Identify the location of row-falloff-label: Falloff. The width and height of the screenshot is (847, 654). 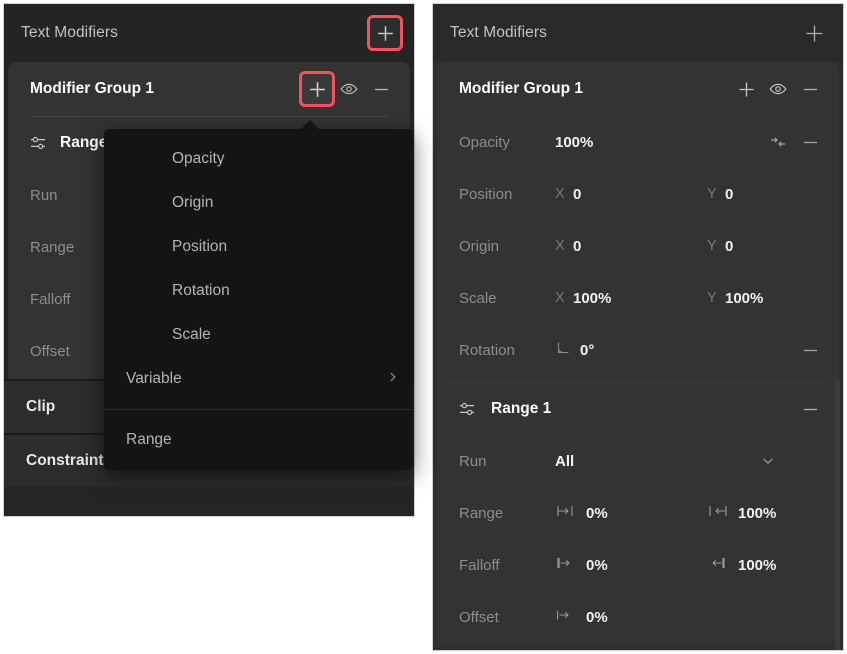
(479, 565).